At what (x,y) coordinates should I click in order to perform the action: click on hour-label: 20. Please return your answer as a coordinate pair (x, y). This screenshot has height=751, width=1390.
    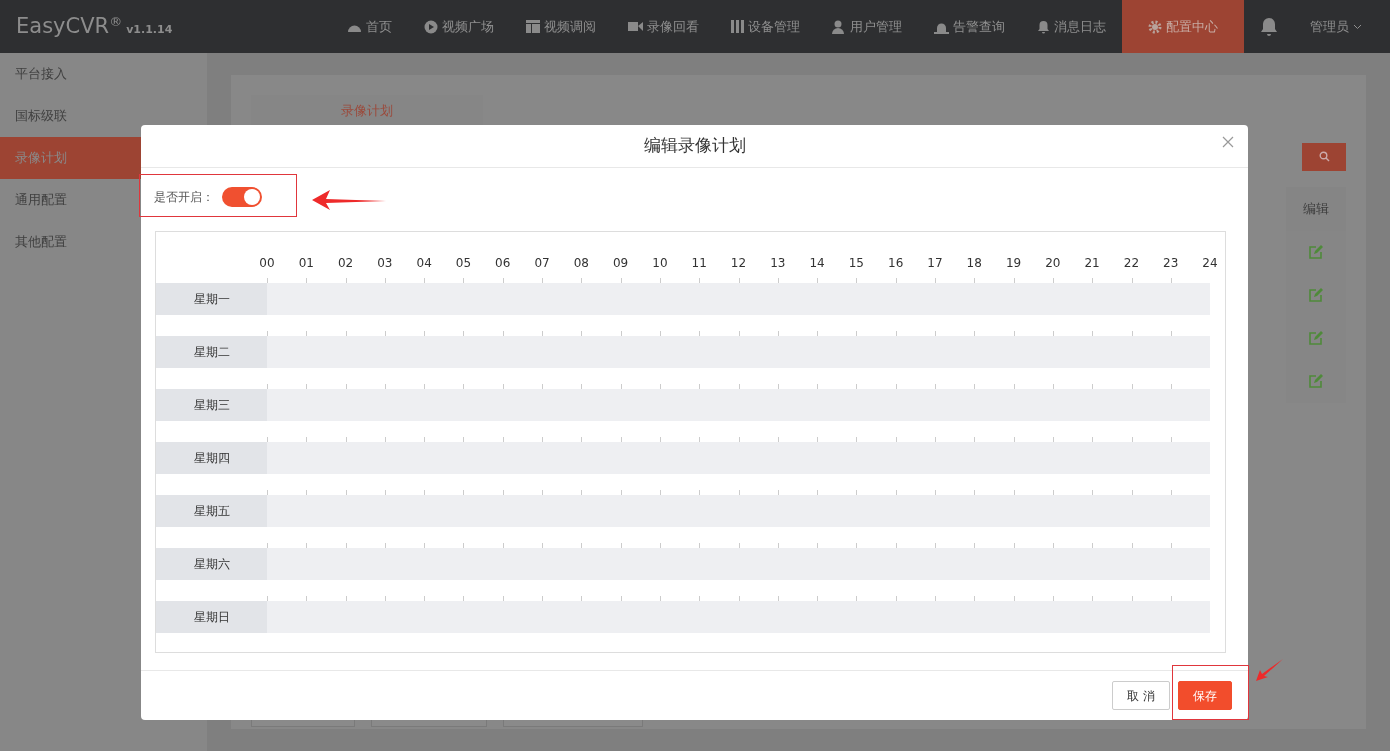
    Looking at the image, I should click on (1053, 263).